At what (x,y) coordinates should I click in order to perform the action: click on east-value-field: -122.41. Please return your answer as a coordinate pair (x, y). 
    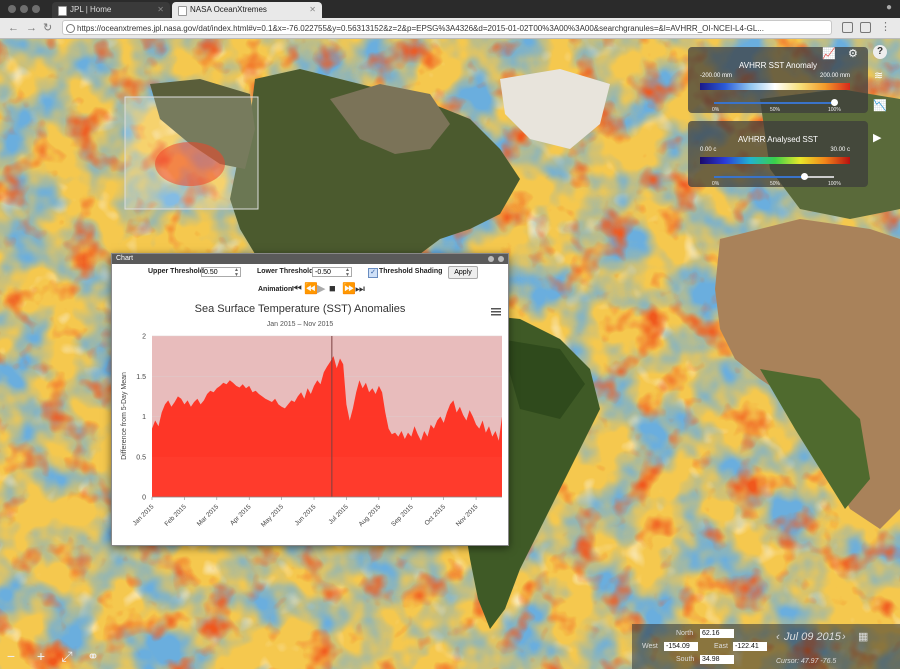
    Looking at the image, I should click on (750, 646).